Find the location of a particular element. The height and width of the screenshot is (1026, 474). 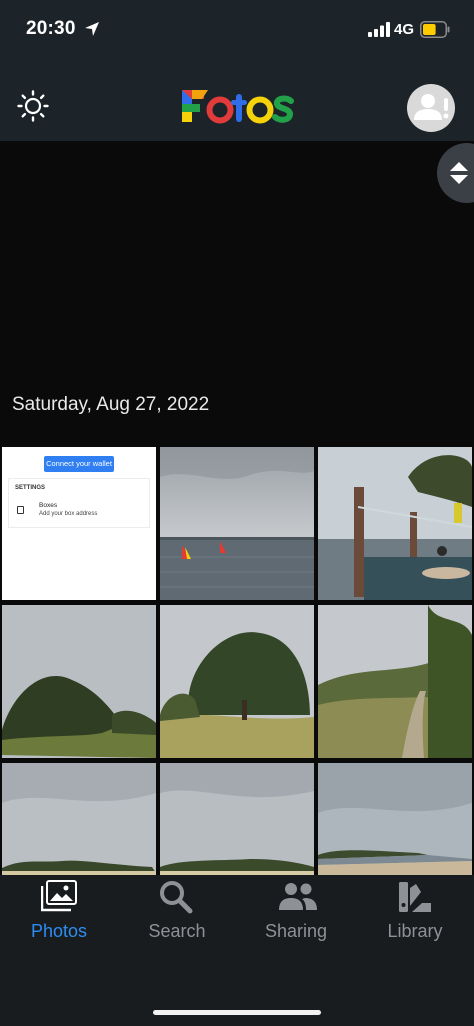

path-hill-photo is located at coordinates (395, 681).